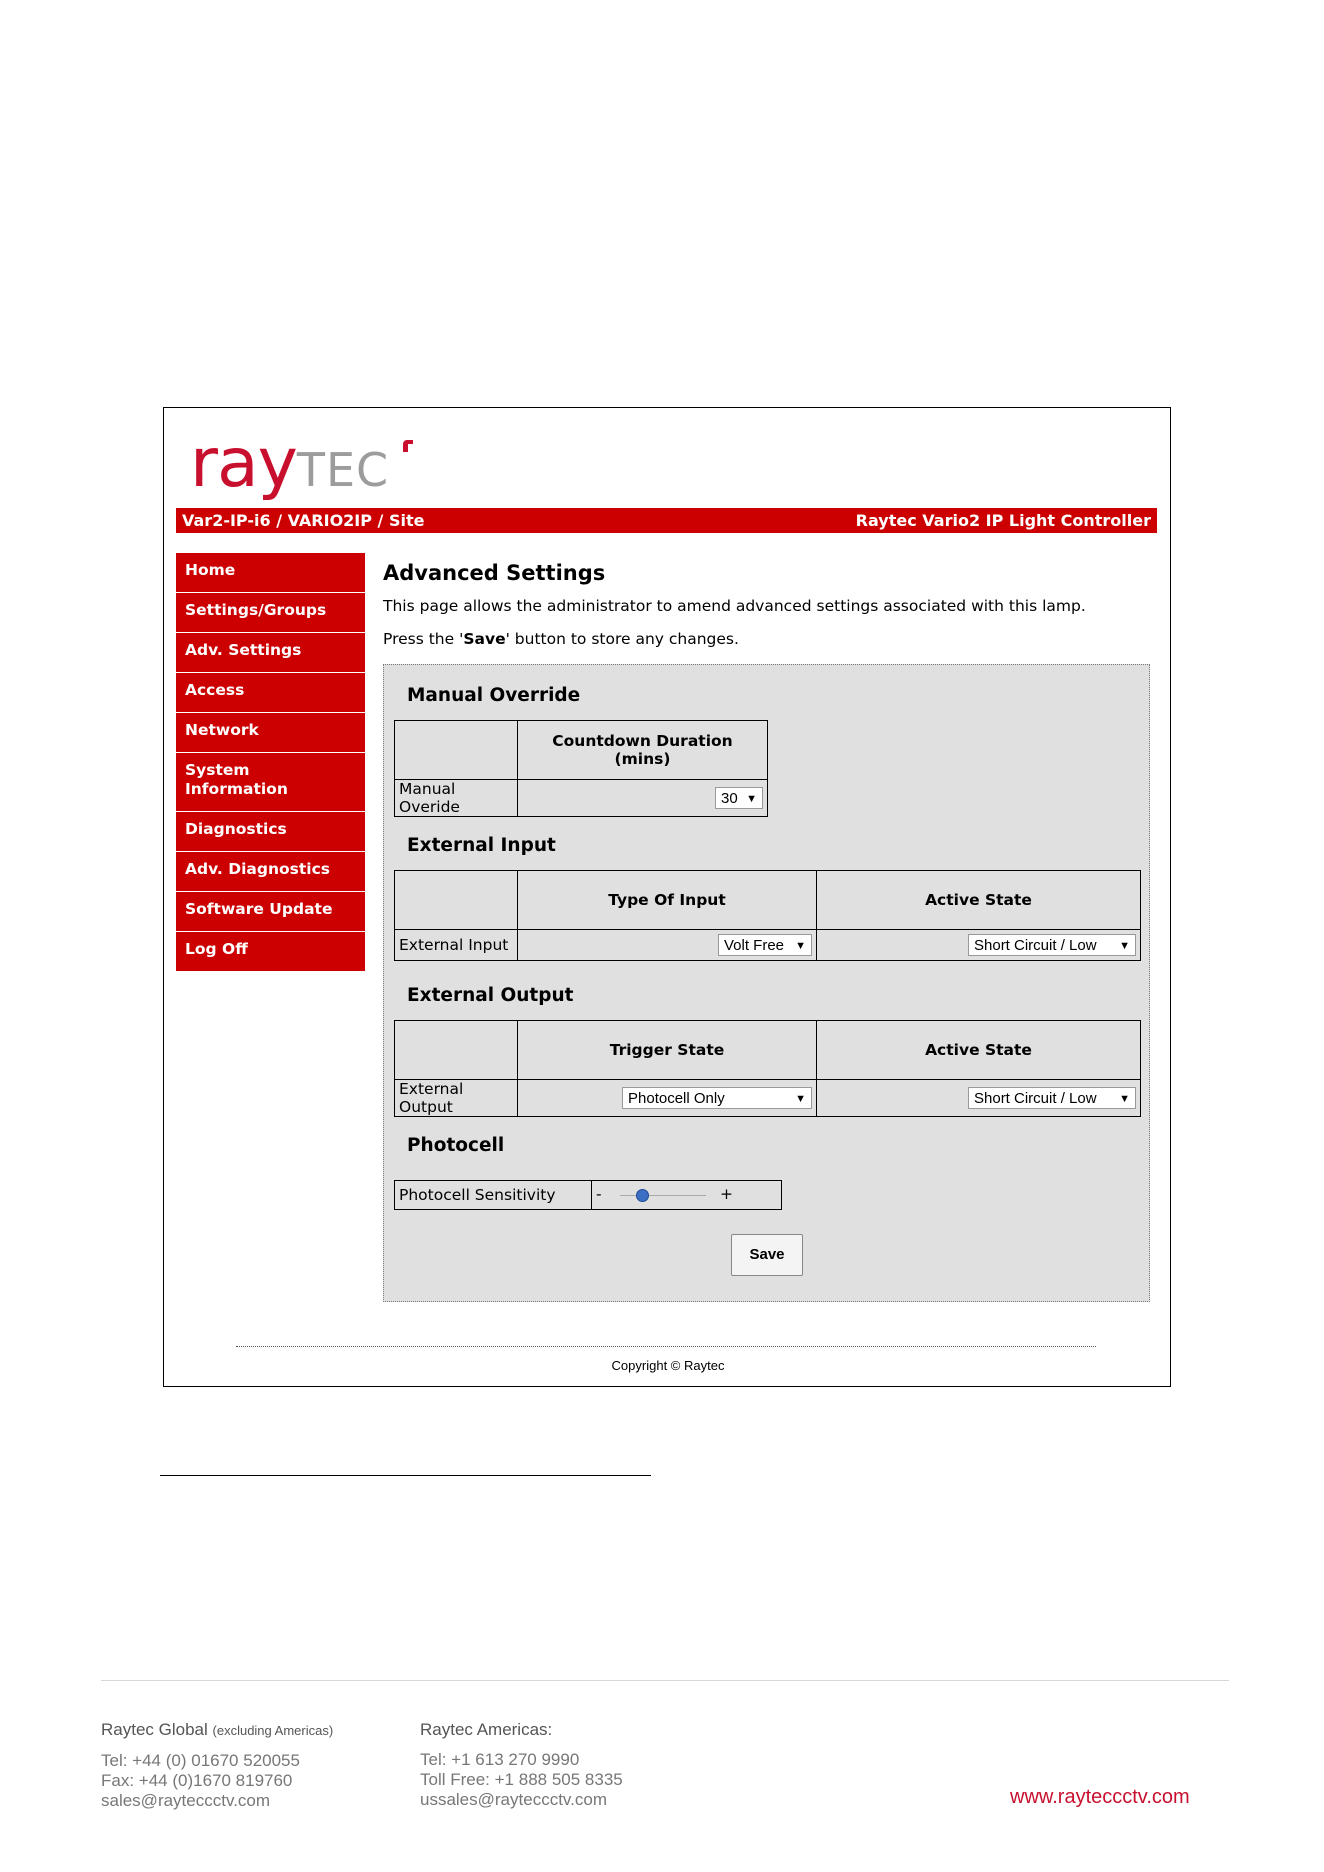  Describe the element at coordinates (270, 693) in the screenshot. I see `nav-access: Access` at that location.